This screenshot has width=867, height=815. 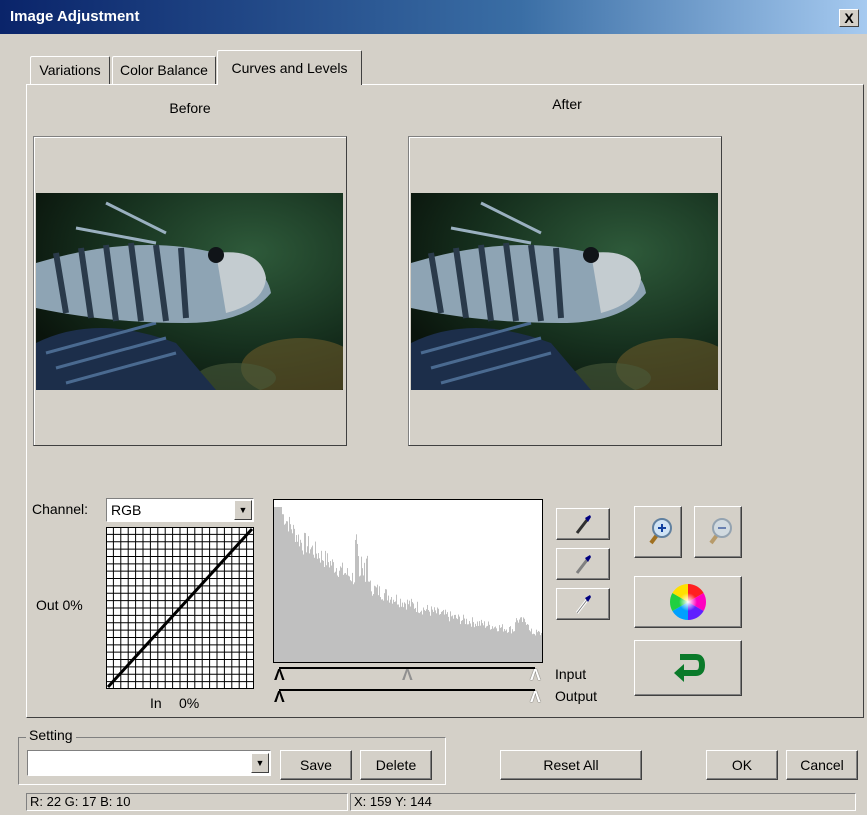 I want to click on output-label: Output, so click(x=576, y=696).